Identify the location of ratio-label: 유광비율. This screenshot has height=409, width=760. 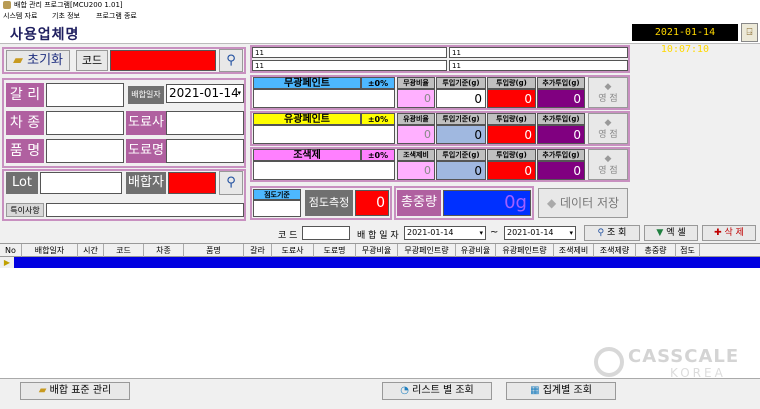
(416, 119).